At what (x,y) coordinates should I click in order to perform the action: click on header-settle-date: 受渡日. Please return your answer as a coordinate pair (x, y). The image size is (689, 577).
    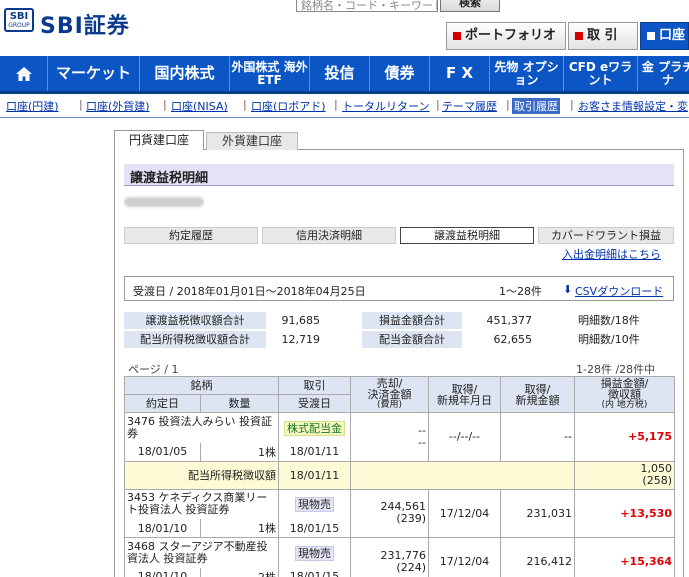
    Looking at the image, I should click on (314, 403).